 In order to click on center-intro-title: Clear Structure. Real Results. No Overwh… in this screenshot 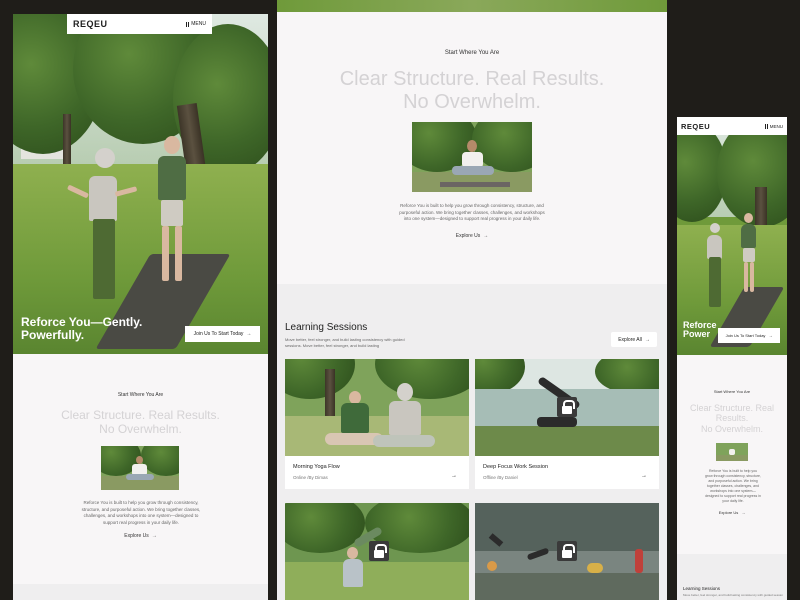, I will do `click(472, 91)`.